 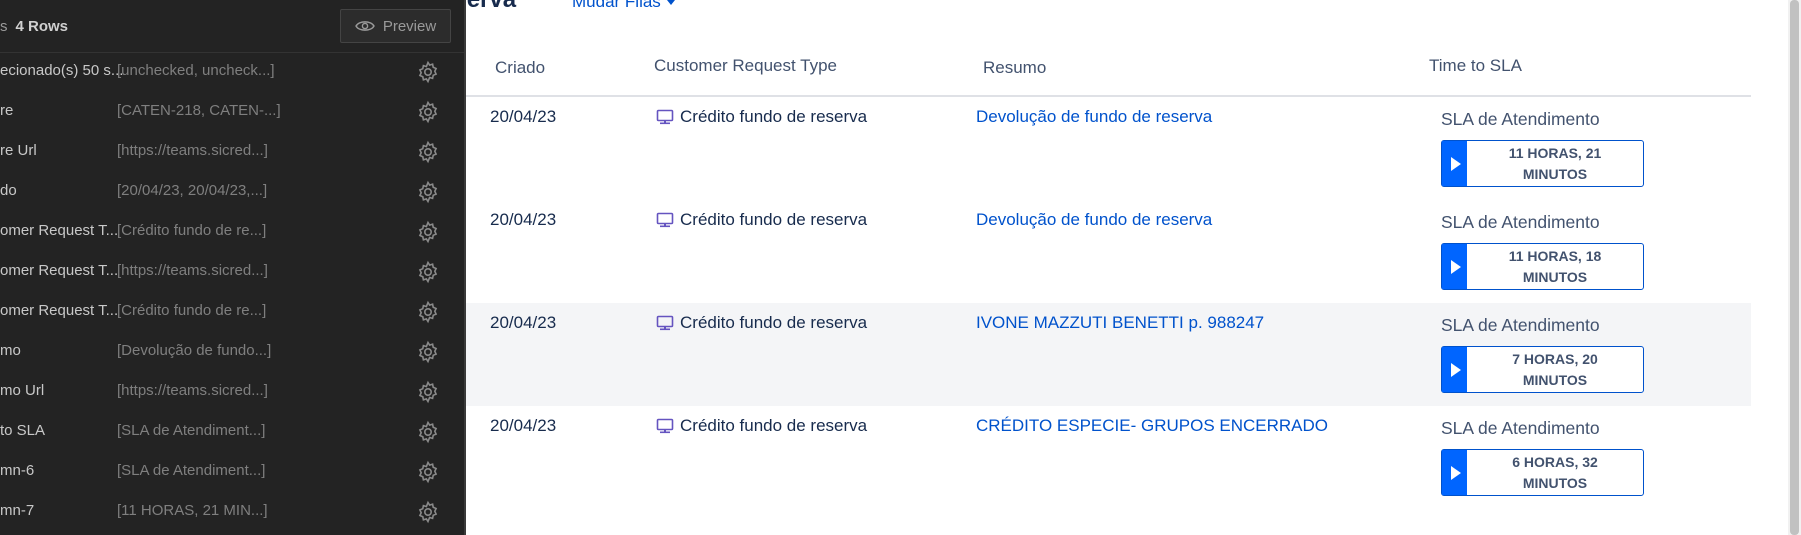 I want to click on column-values: [Devolução de fundo...], so click(x=194, y=350).